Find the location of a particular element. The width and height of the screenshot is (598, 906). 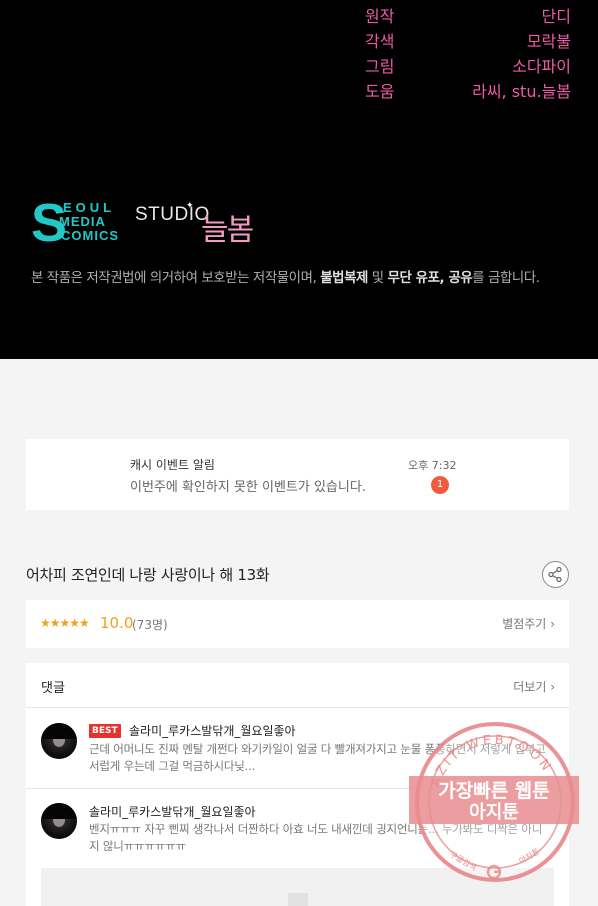

credits-list: 원작 단디 각색 모락불 그림 소다파이 도움 라씨, stu.늘봄 is located at coordinates (468, 52).